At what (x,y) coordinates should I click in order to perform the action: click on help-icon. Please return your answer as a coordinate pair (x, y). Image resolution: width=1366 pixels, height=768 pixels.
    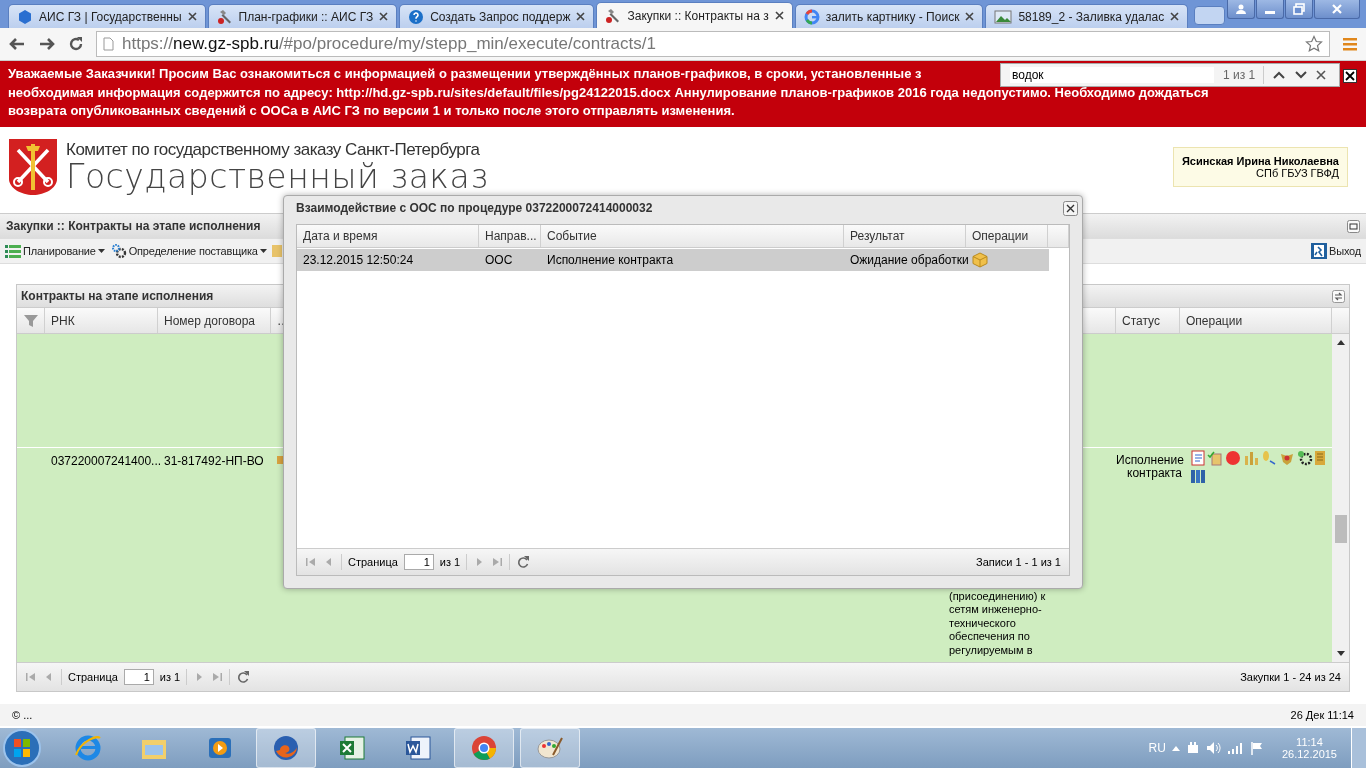
    Looking at the image, I should click on (416, 16).